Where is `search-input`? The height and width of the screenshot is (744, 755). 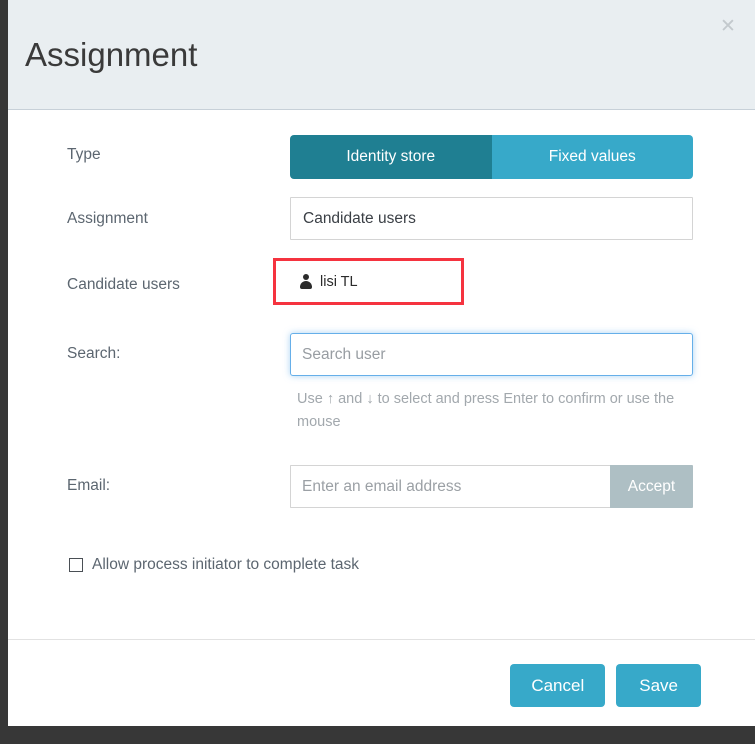
search-input is located at coordinates (491, 354).